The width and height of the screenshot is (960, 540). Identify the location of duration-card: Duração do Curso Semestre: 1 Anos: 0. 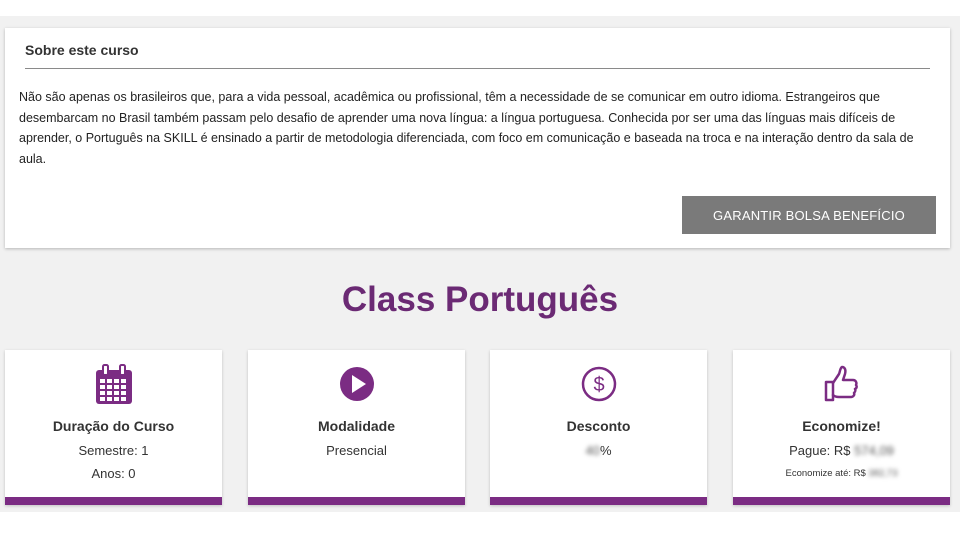
(113, 427).